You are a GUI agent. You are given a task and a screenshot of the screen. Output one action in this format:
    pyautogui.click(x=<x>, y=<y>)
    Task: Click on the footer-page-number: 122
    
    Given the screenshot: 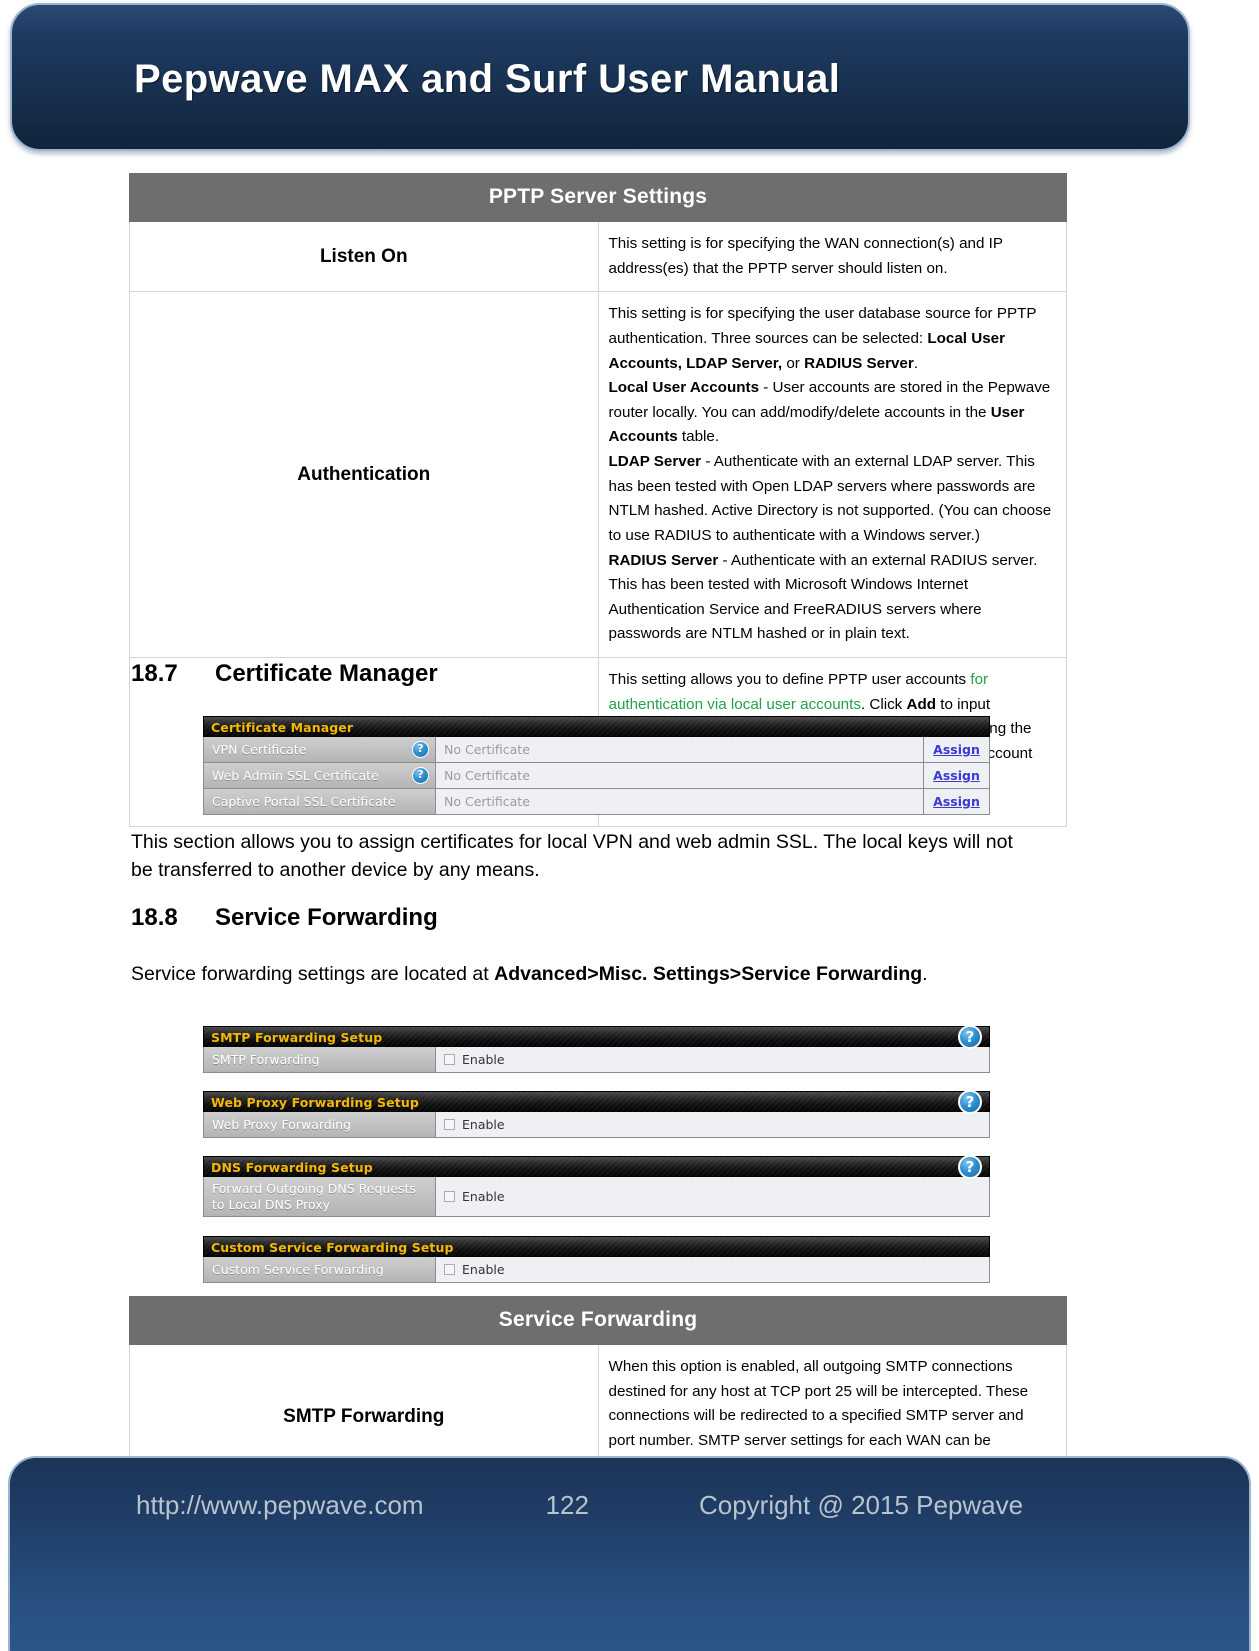 What is the action you would take?
    pyautogui.click(x=567, y=1505)
    